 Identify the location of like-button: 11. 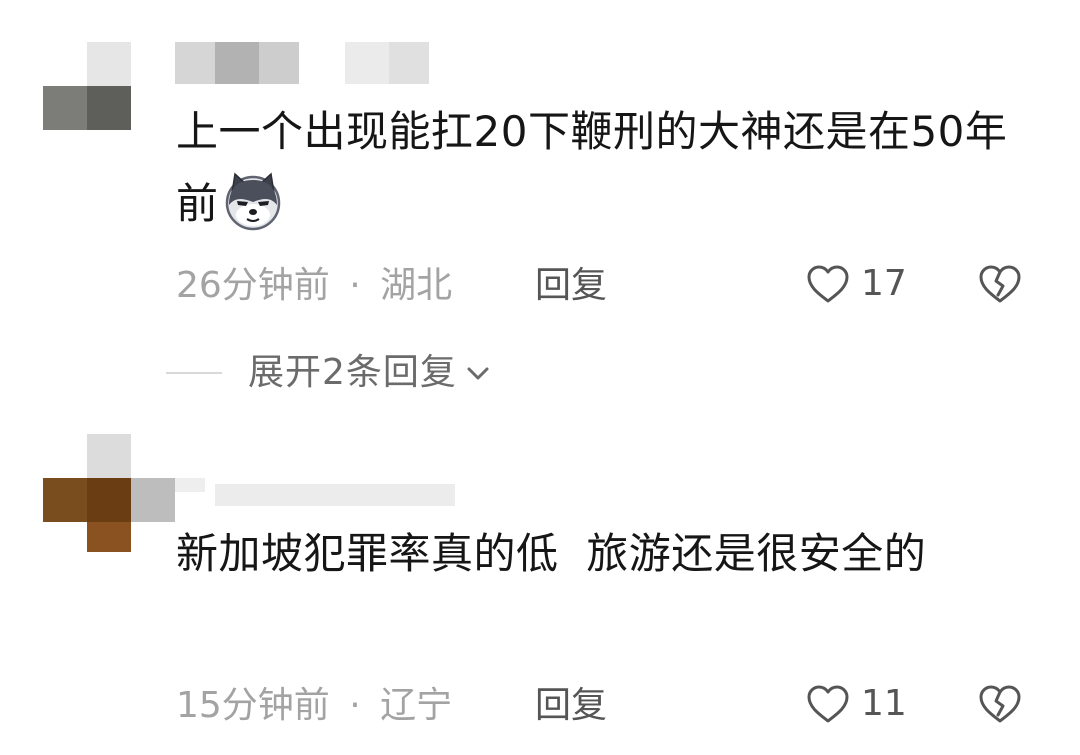
(856, 704).